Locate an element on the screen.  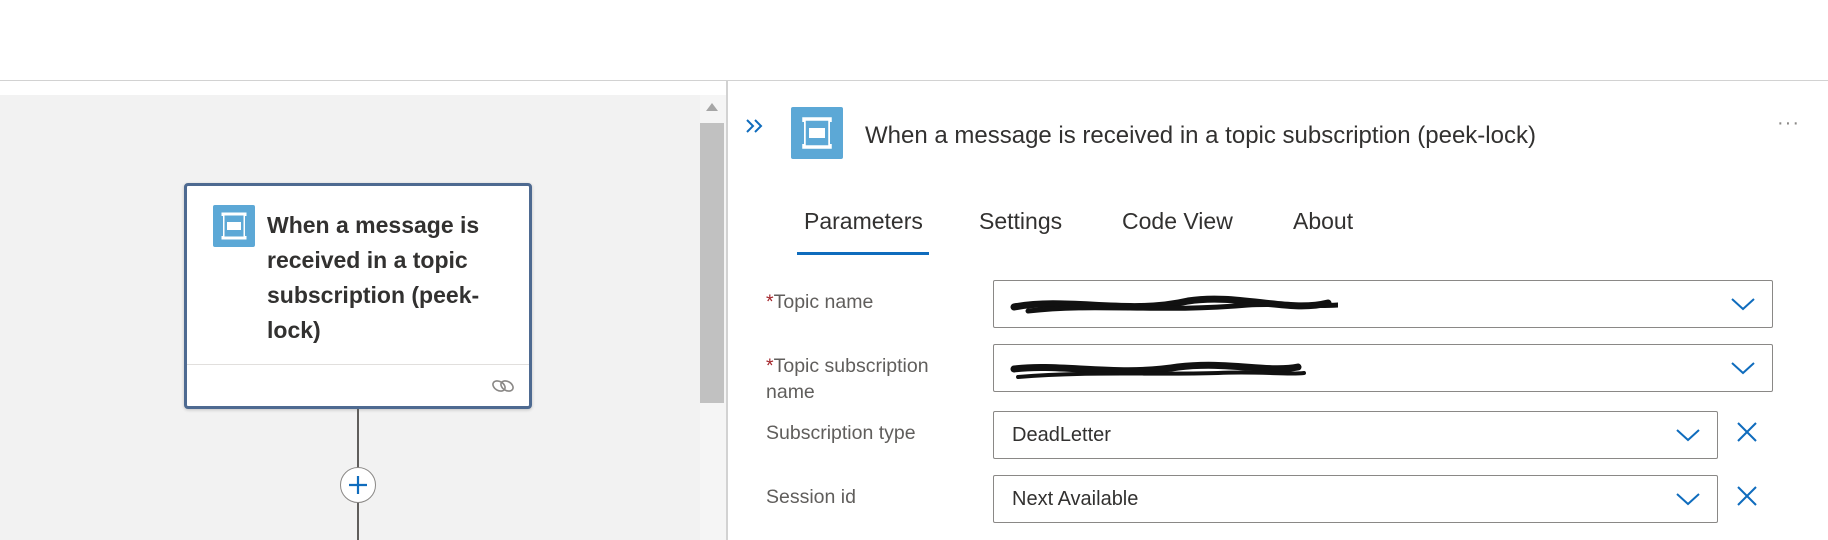
plus-icon is located at coordinates (358, 485).